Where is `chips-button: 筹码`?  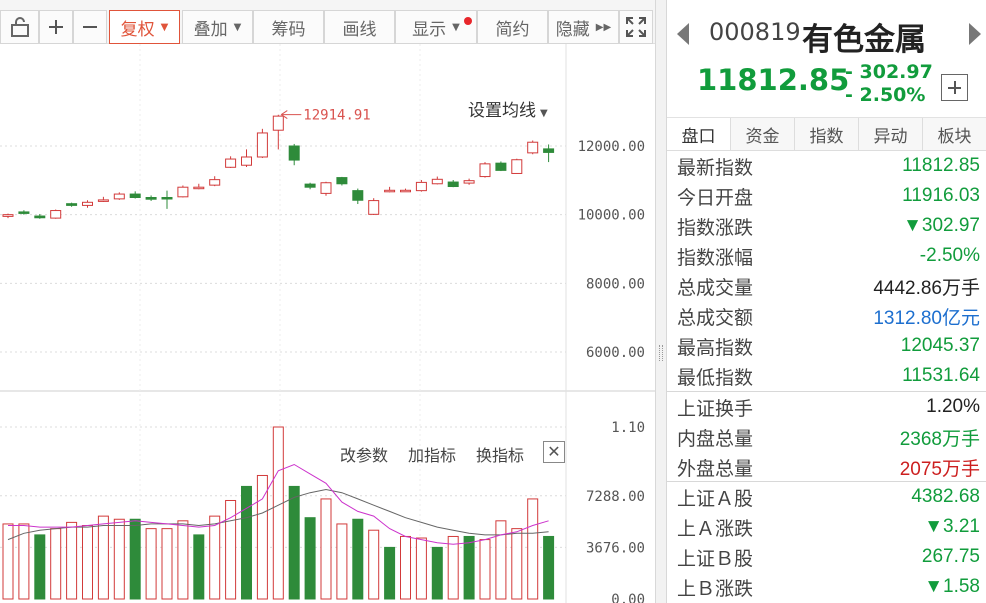 chips-button: 筹码 is located at coordinates (288, 27).